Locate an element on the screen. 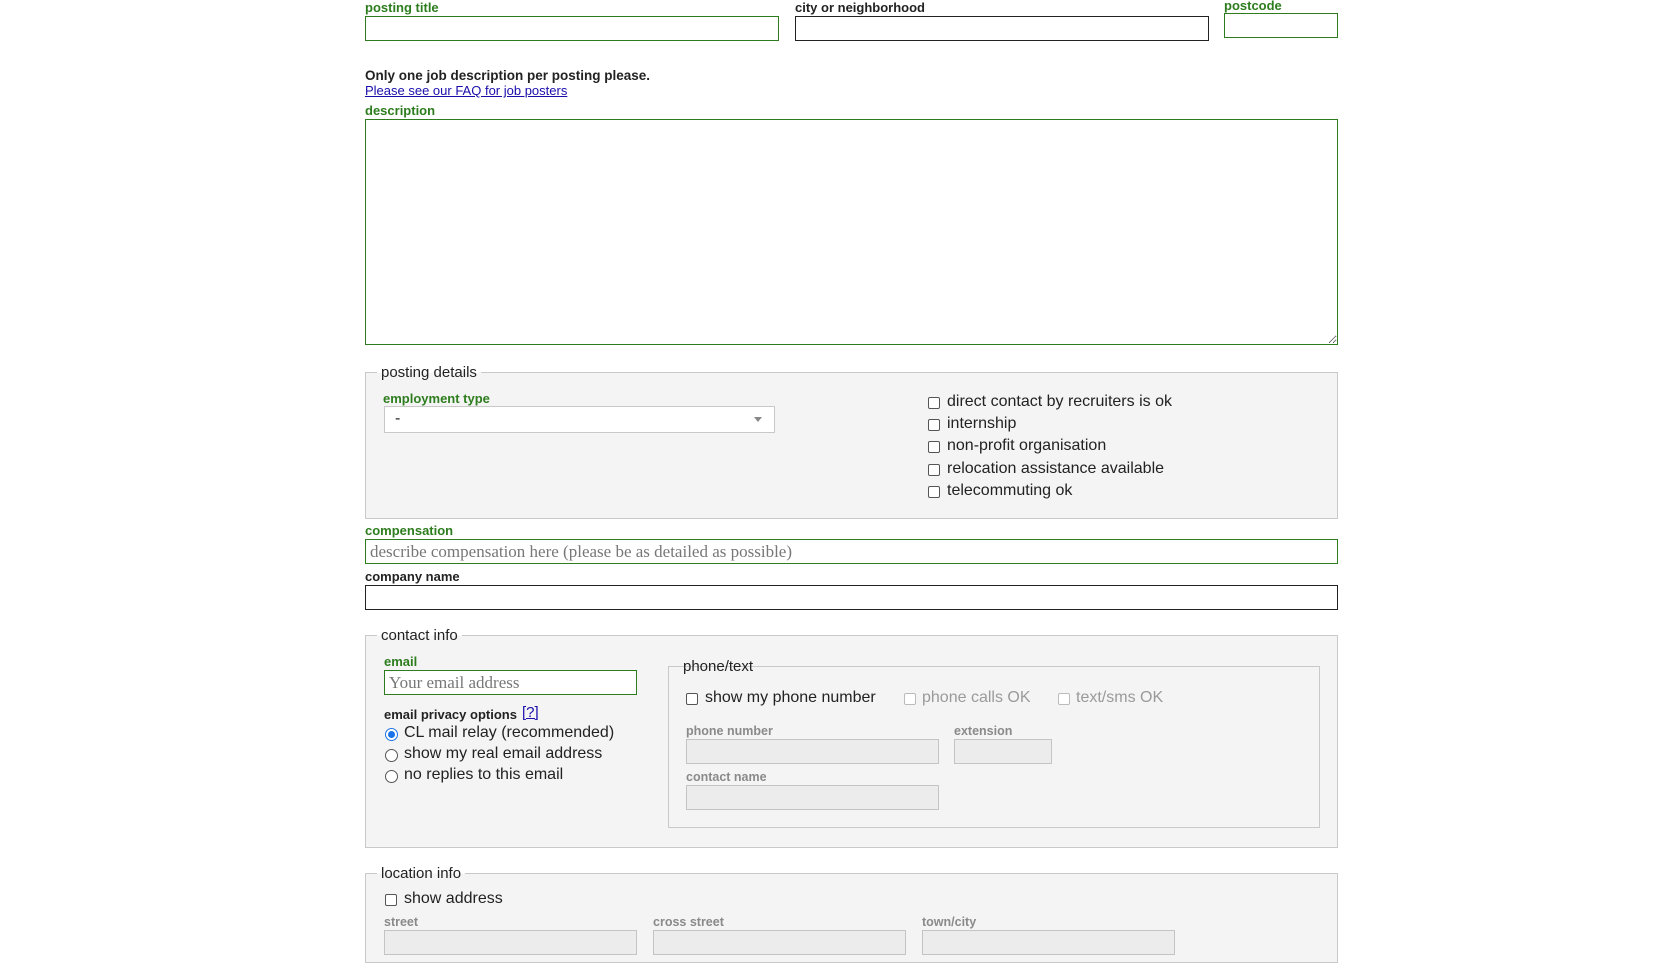 The image size is (1675, 963). phone-number-label: phone number is located at coordinates (729, 731).